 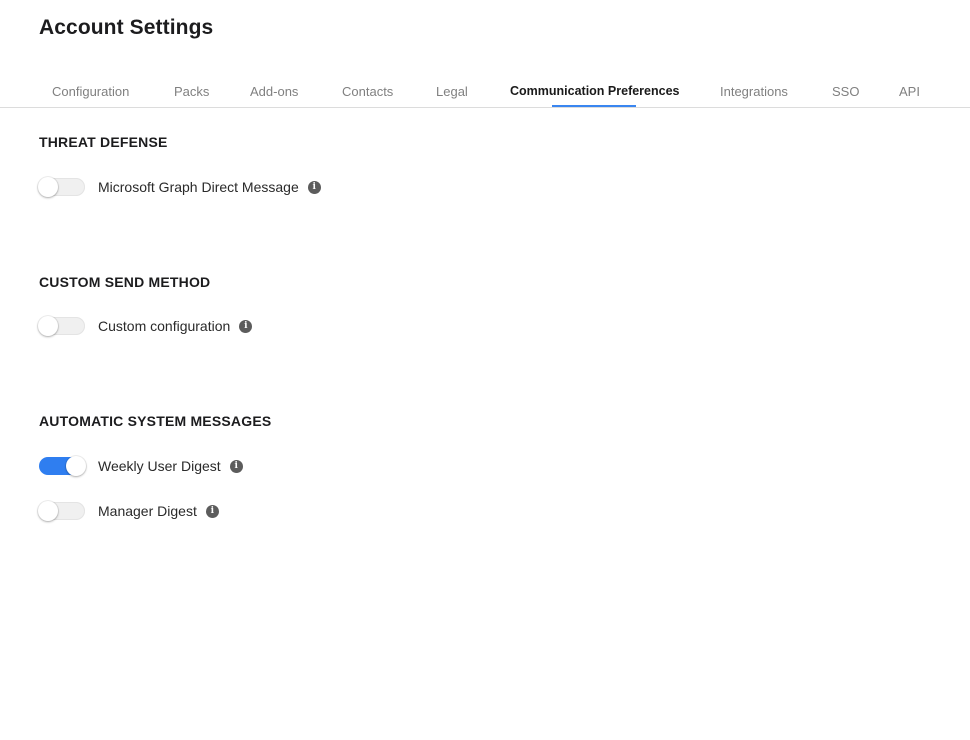 I want to click on tab-contacts: Contacts, so click(x=367, y=91).